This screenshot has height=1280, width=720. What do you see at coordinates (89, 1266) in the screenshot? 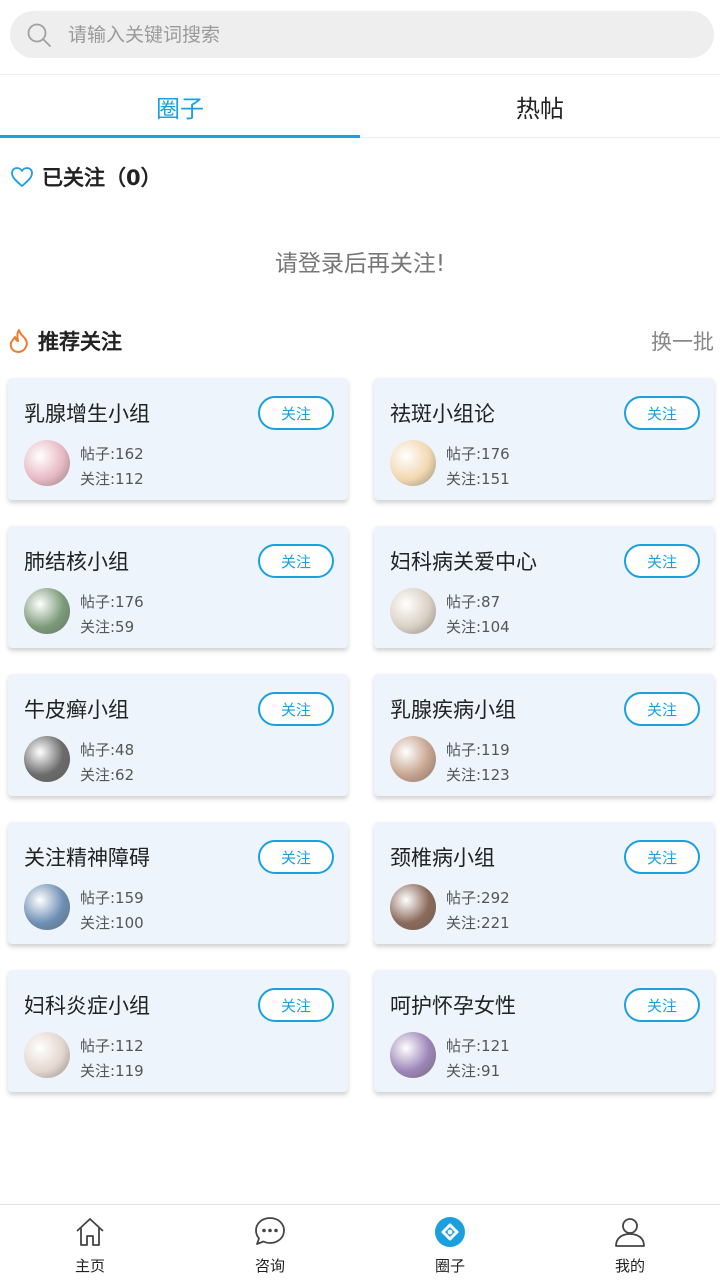
I see `nav-label: 主页` at bounding box center [89, 1266].